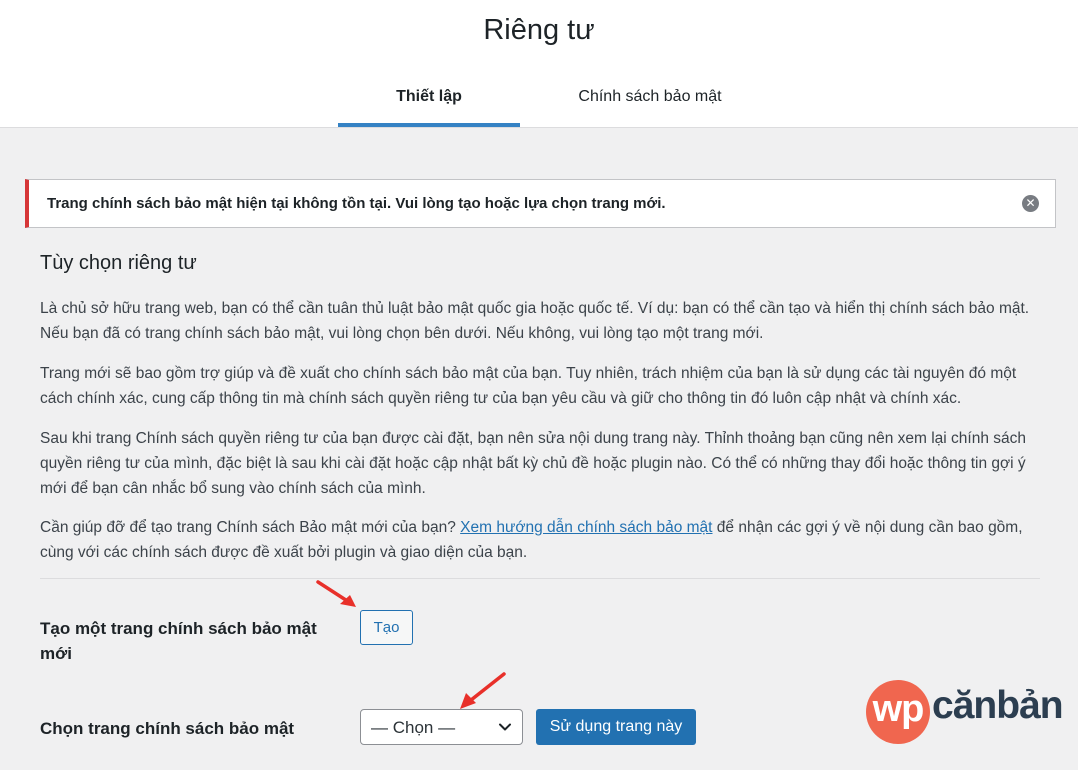  I want to click on section-title: Tùy chọn riêng tư, so click(118, 263).